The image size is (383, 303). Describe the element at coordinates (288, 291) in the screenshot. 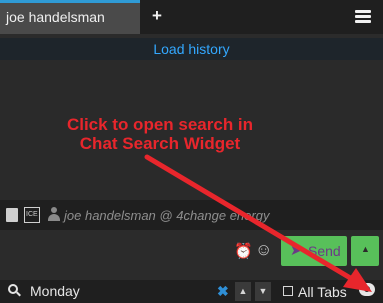

I see `all-tabs-checkbox` at that location.